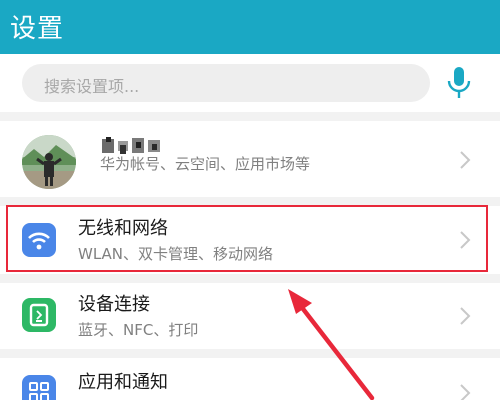 The height and width of the screenshot is (400, 500). I want to click on account-subtitle: 华为帐号、云空间、应用市场等, so click(205, 164).